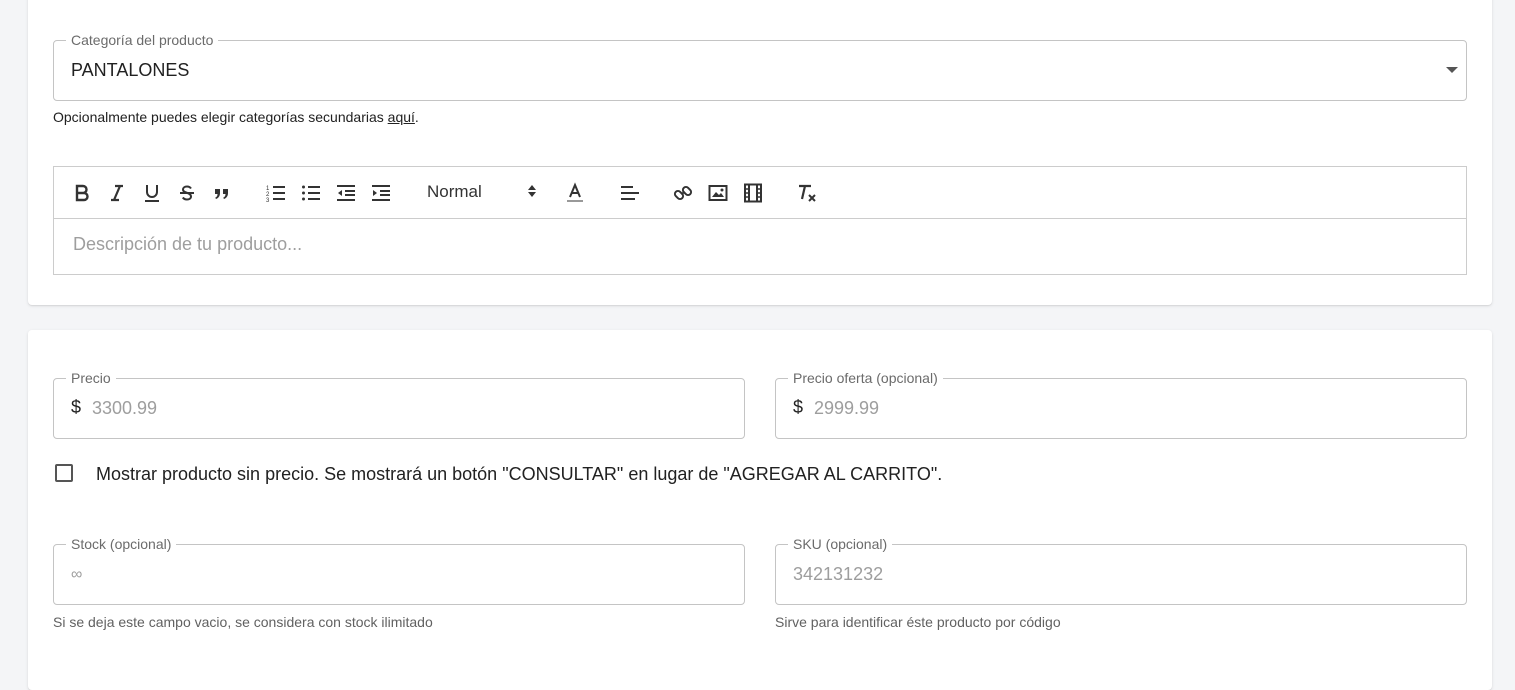 This screenshot has height=690, width=1515. I want to click on strikethrough-icon, so click(187, 193).